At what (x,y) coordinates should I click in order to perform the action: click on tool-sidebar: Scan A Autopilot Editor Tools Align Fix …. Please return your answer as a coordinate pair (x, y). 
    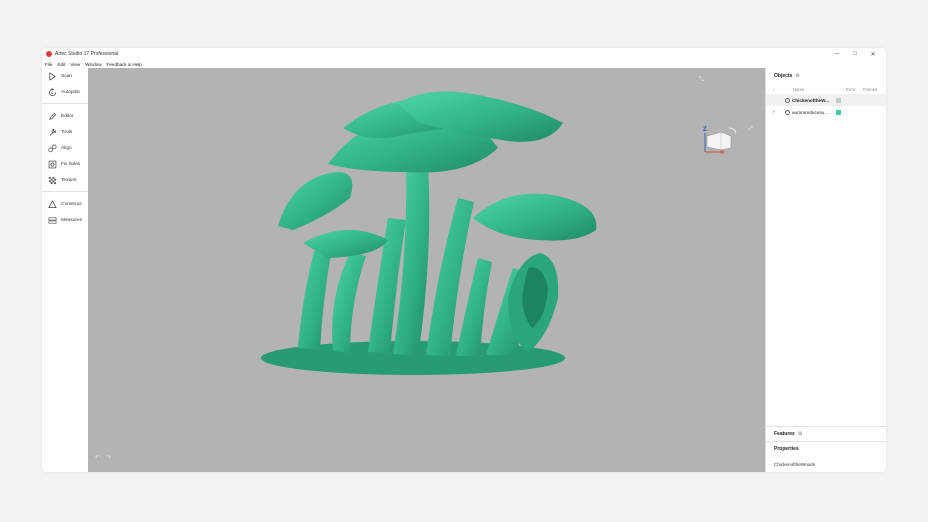
    Looking at the image, I should click on (65, 270).